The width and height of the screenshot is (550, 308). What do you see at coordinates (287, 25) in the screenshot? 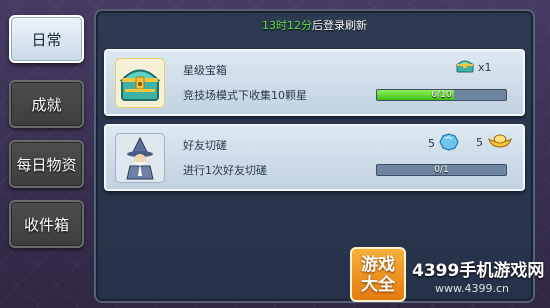
I see `refresh-time: 13时12分` at bounding box center [287, 25].